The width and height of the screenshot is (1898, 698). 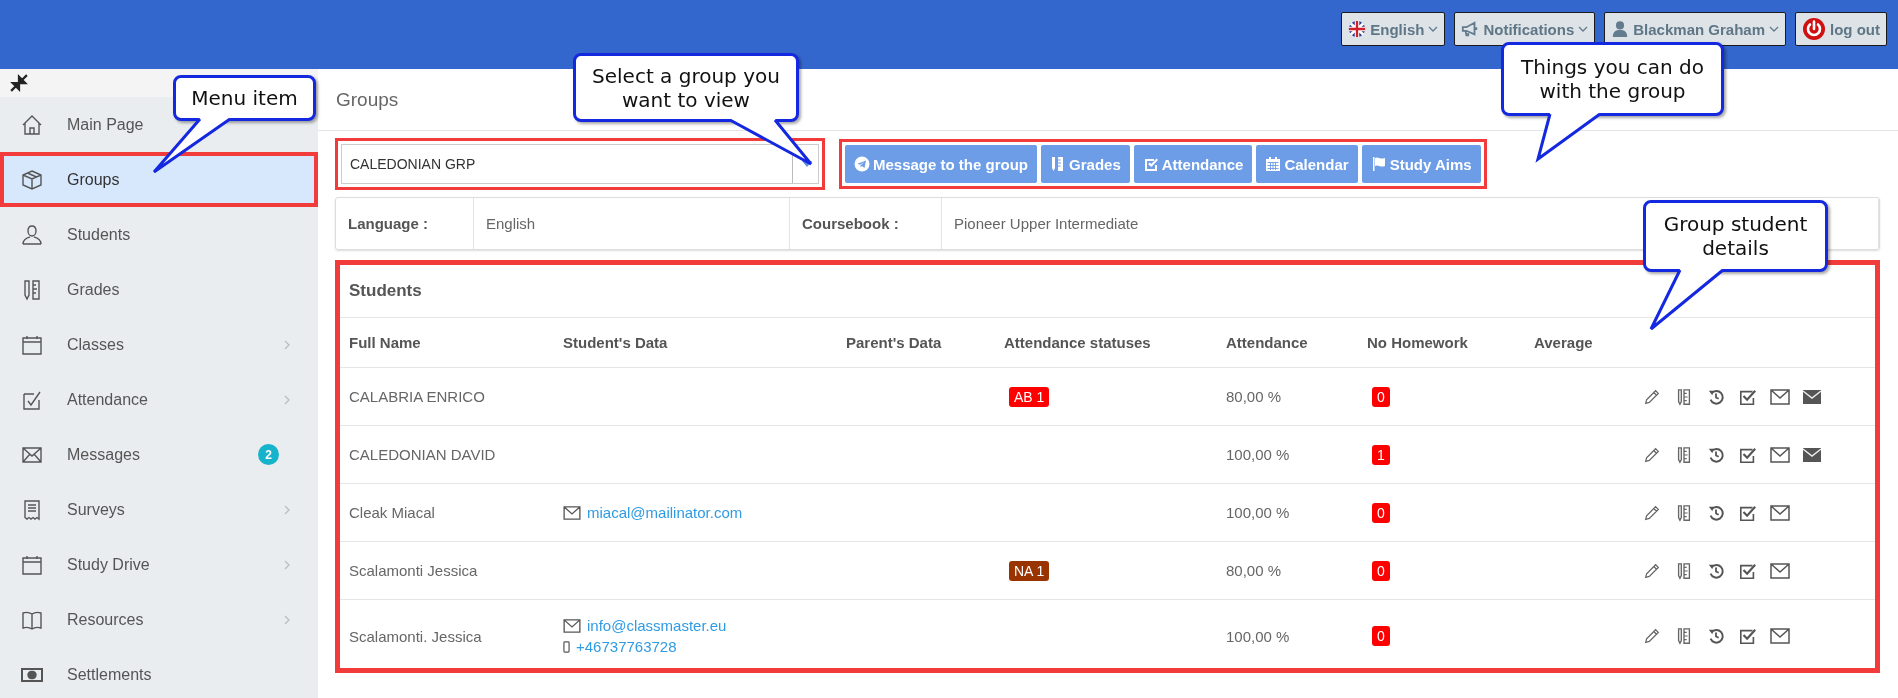 I want to click on paper-plane-icon, so click(x=862, y=164).